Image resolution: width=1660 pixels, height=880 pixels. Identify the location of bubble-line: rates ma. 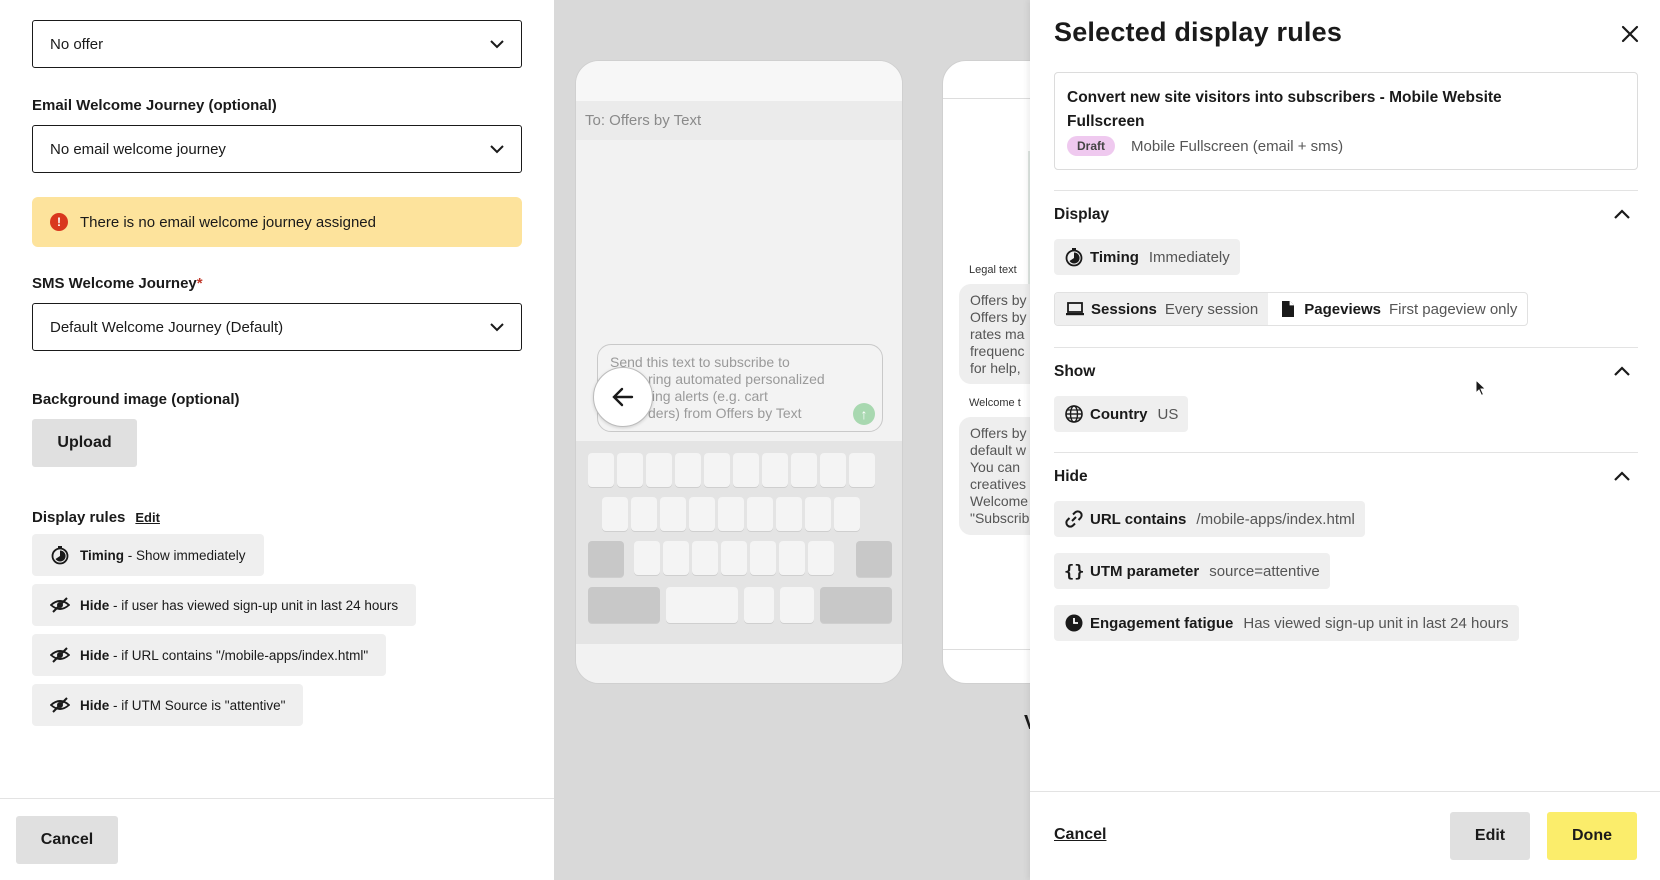
(997, 334).